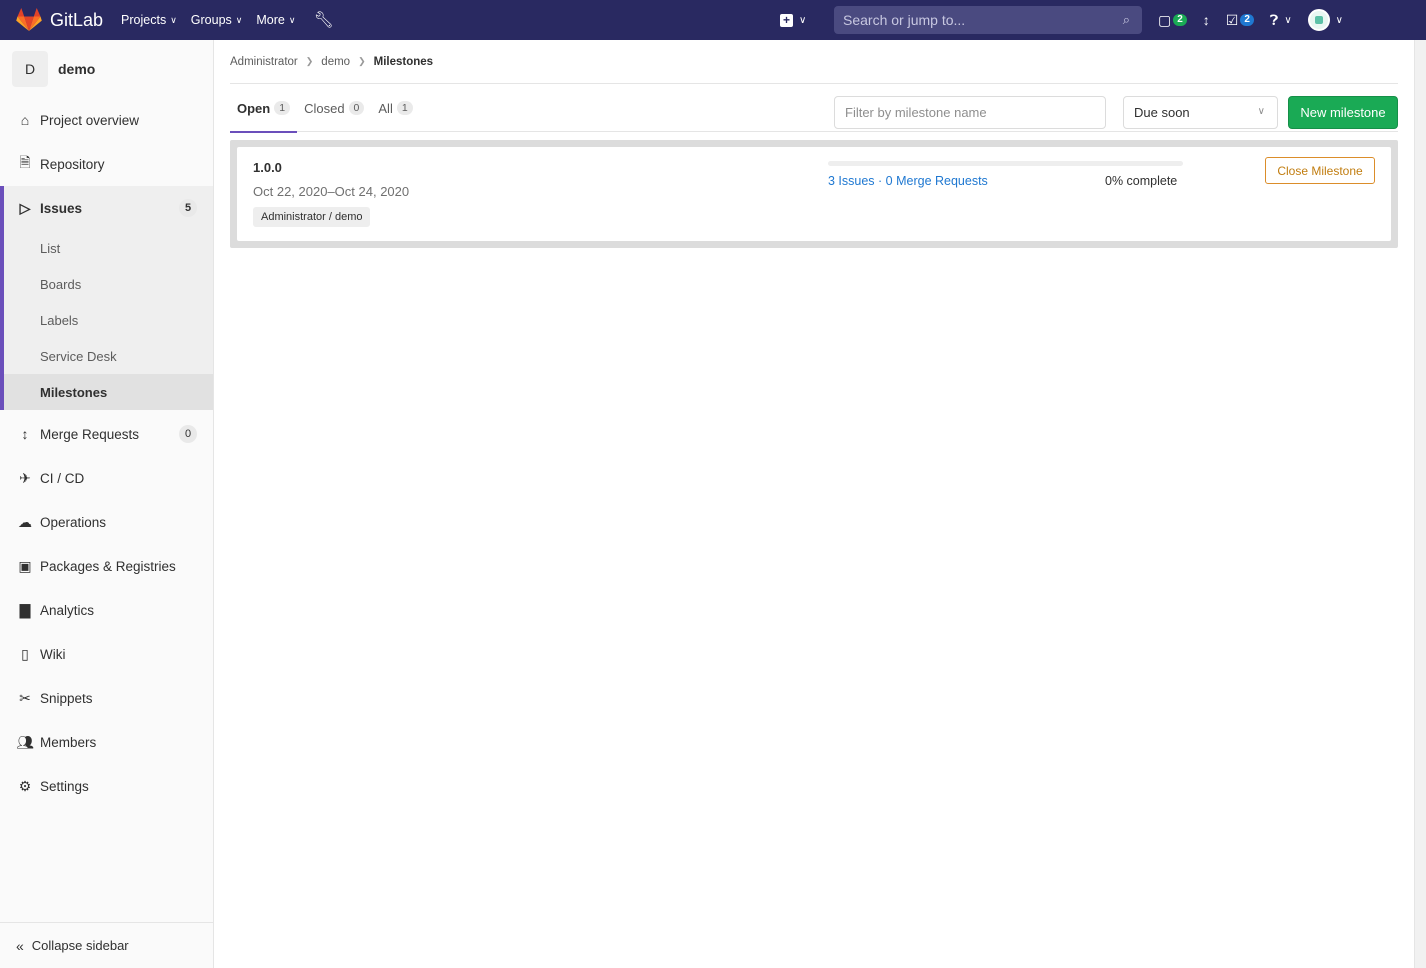  What do you see at coordinates (25, 434) in the screenshot?
I see `merge-request-icon: ↕` at bounding box center [25, 434].